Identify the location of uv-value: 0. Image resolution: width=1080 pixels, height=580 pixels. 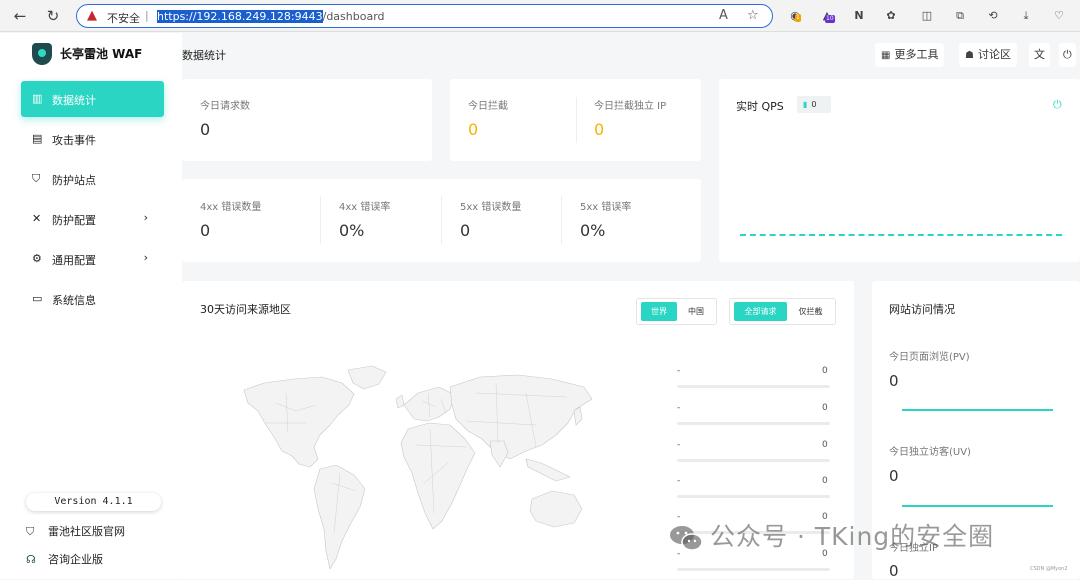
(894, 476).